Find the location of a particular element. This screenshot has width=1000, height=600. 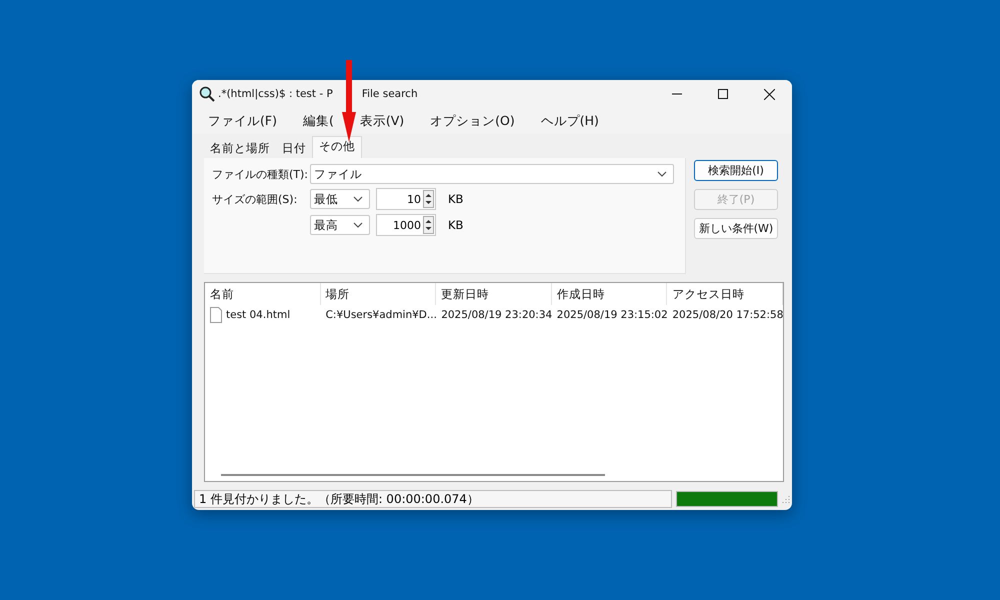

resize-grip-icon is located at coordinates (786, 499).